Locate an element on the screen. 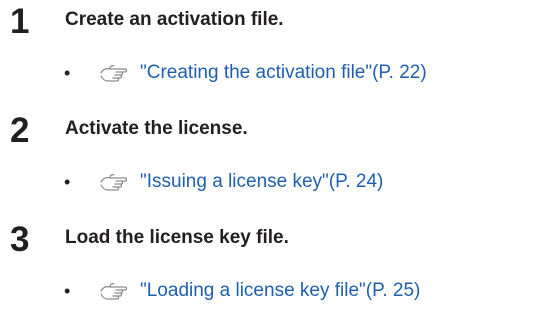 Image resolution: width=559 pixels, height=325 pixels. step-number: 1 is located at coordinates (20, 21).